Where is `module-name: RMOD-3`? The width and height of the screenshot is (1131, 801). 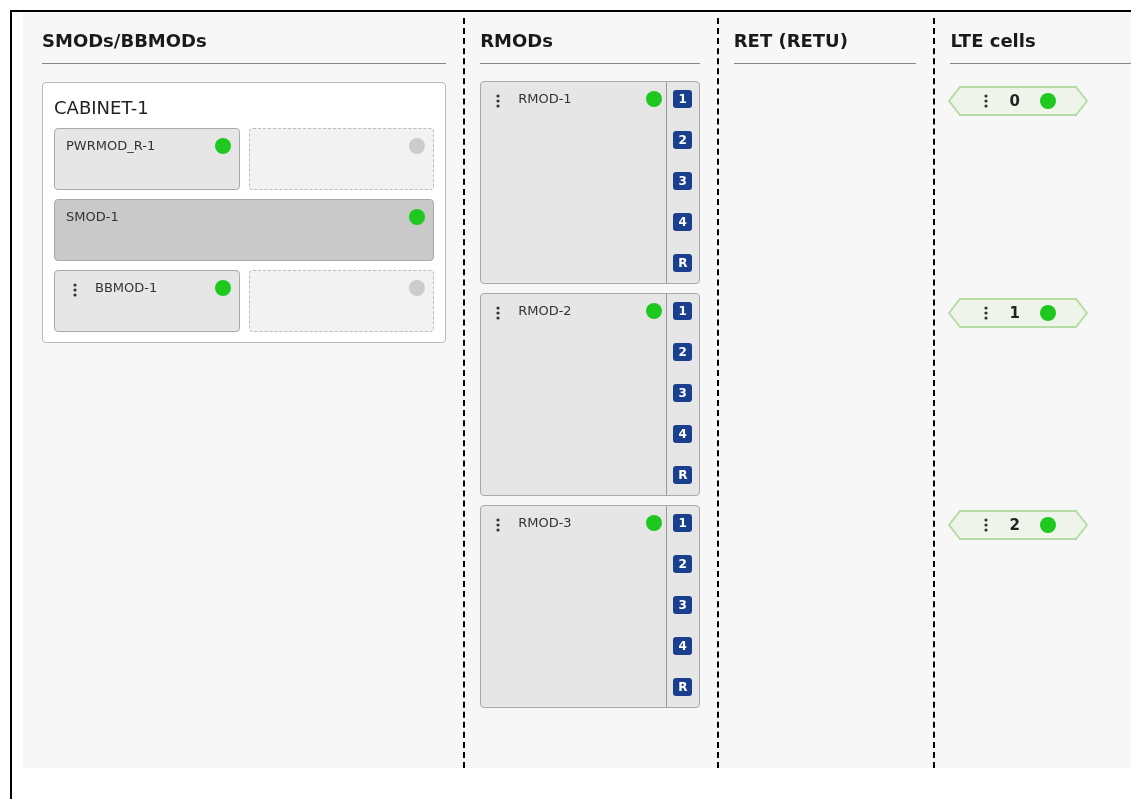 module-name: RMOD-3 is located at coordinates (545, 522).